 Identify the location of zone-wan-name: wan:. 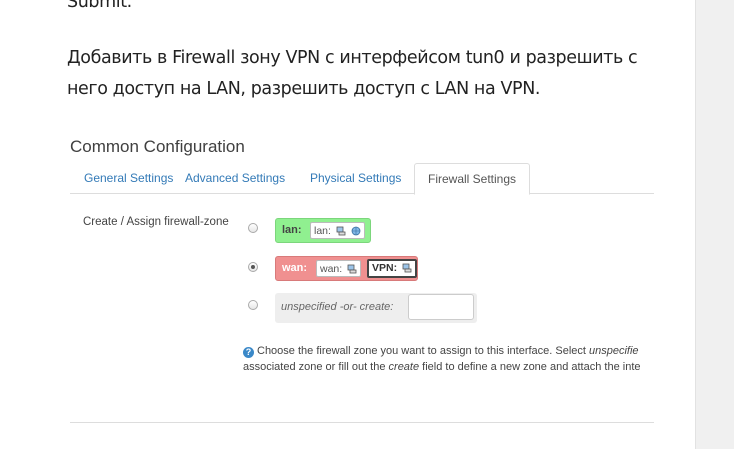
(295, 268).